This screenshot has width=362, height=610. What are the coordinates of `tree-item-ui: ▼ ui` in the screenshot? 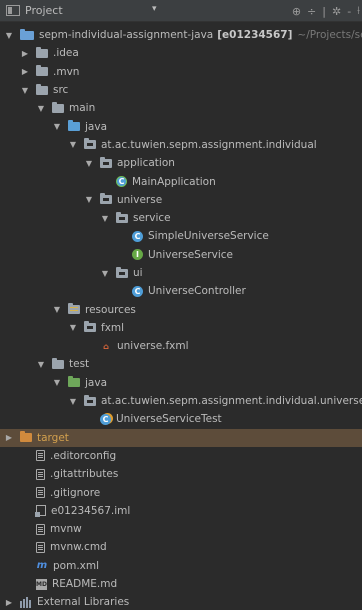 It's located at (181, 273).